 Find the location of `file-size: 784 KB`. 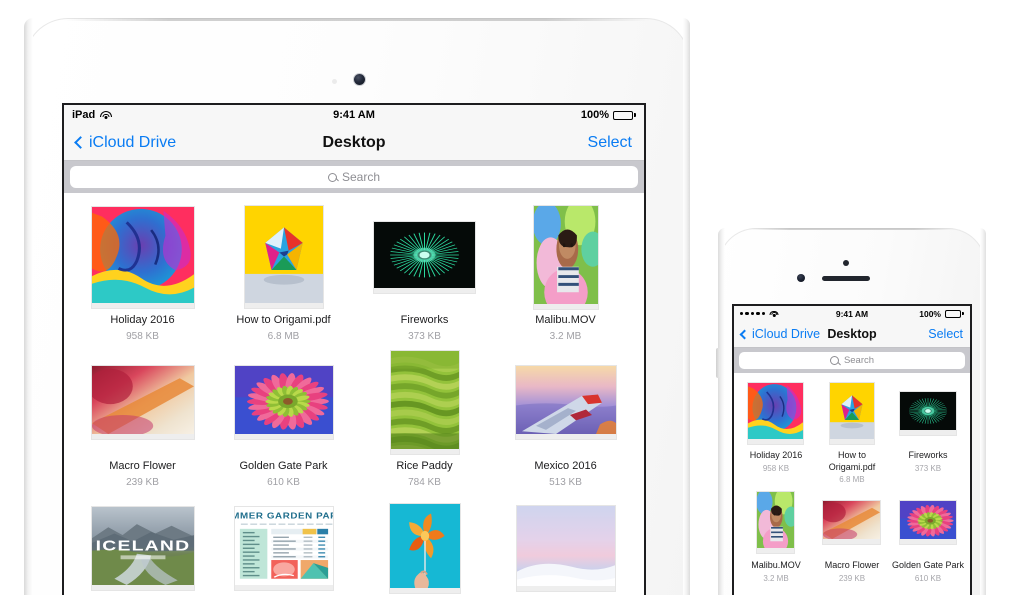

file-size: 784 KB is located at coordinates (424, 482).